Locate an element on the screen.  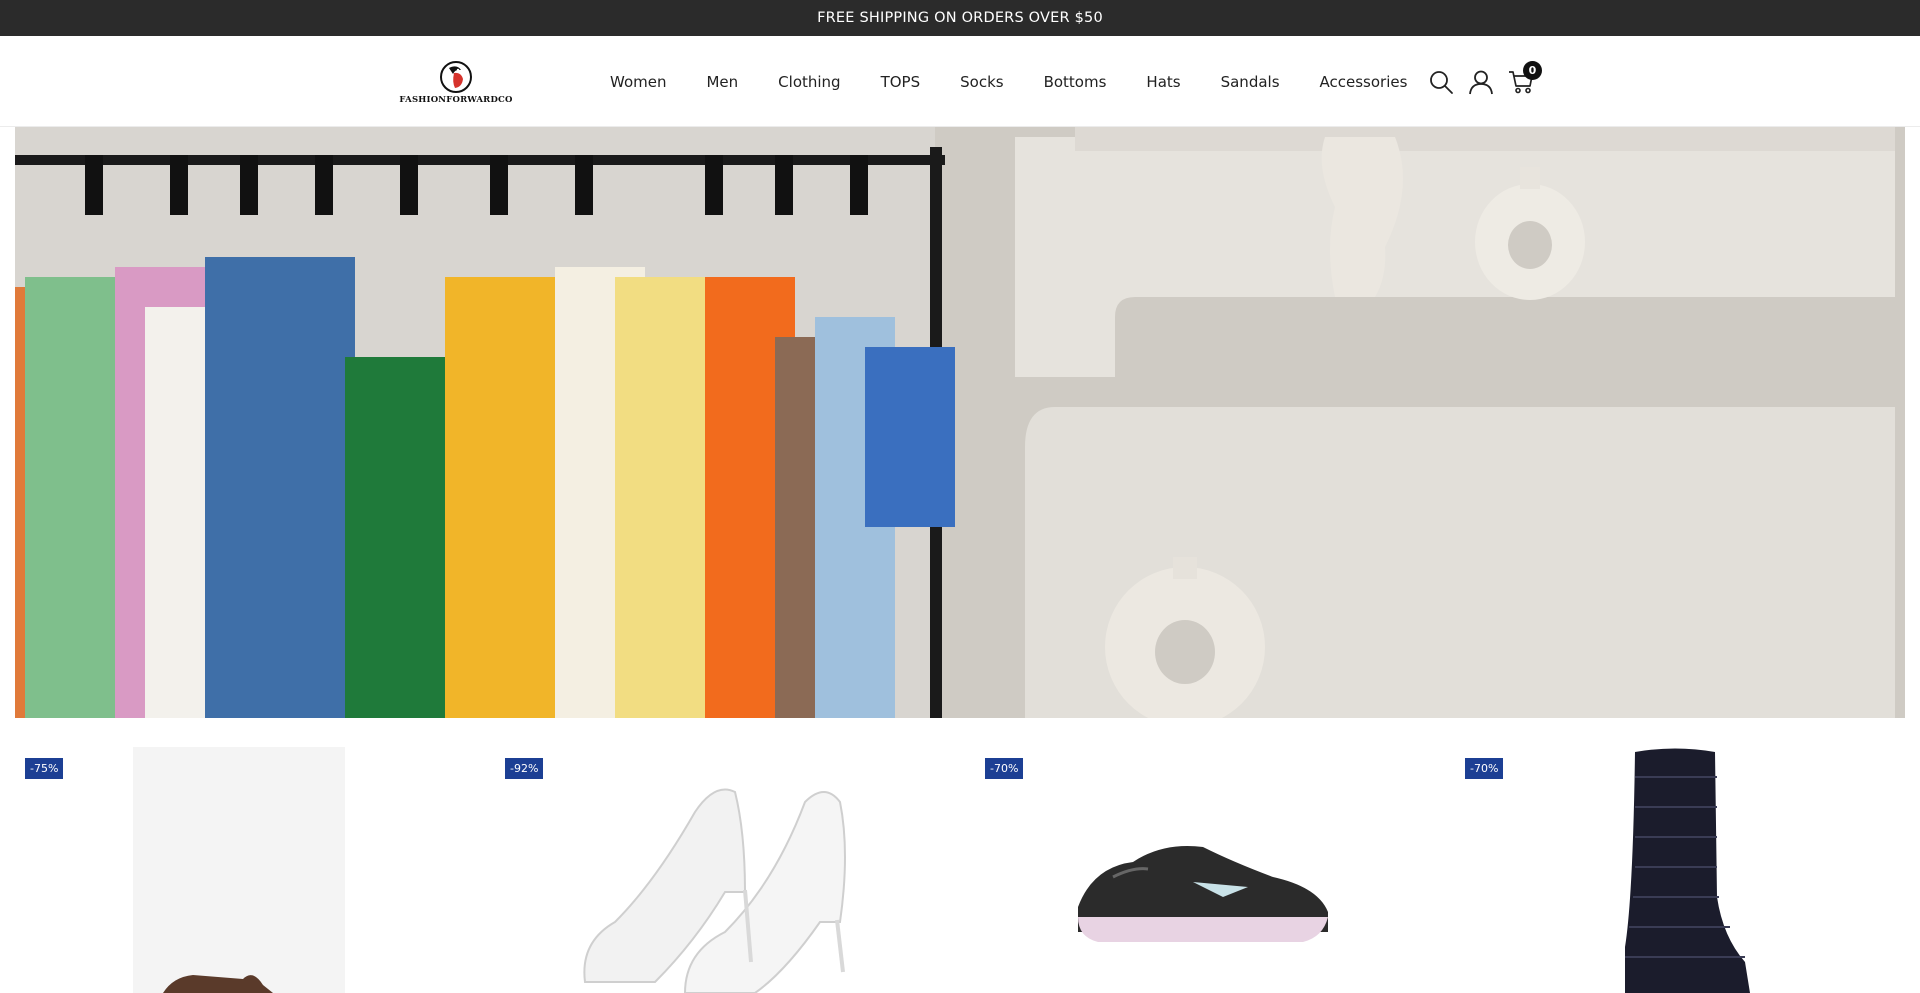
nav-item-tops: TOPS is located at coordinates (901, 82).